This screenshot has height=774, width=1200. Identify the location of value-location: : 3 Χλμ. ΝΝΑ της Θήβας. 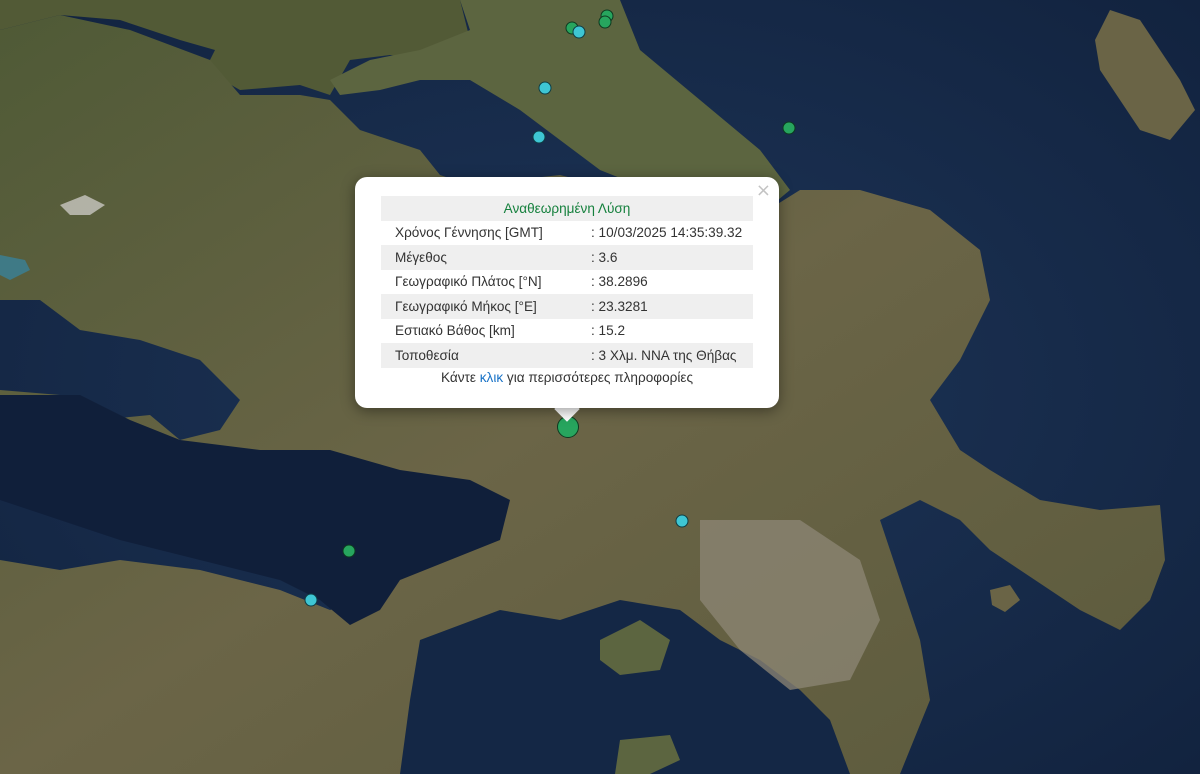
(666, 355).